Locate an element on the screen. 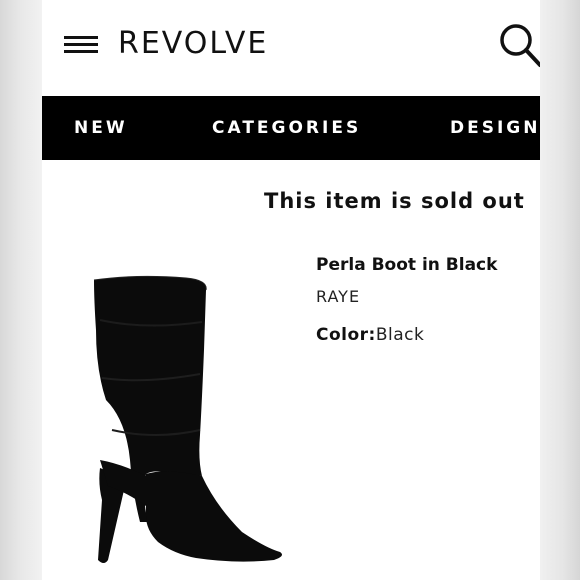 The image size is (580, 580). color-value: Black is located at coordinates (400, 335).